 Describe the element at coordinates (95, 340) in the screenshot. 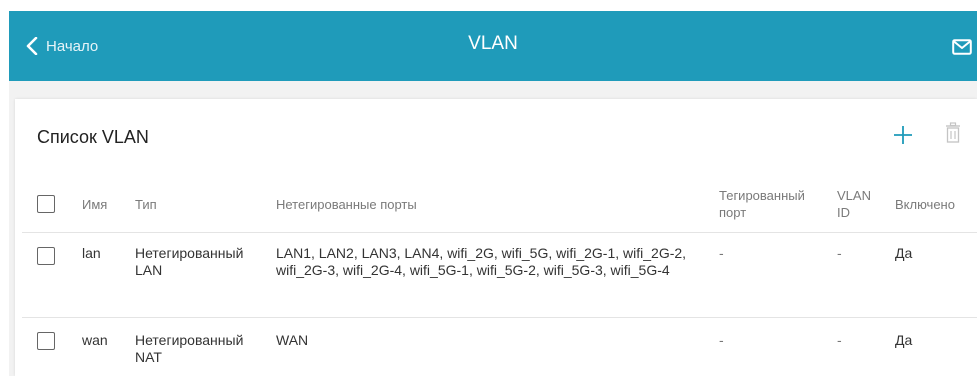

I see `vlan-name: wan` at that location.